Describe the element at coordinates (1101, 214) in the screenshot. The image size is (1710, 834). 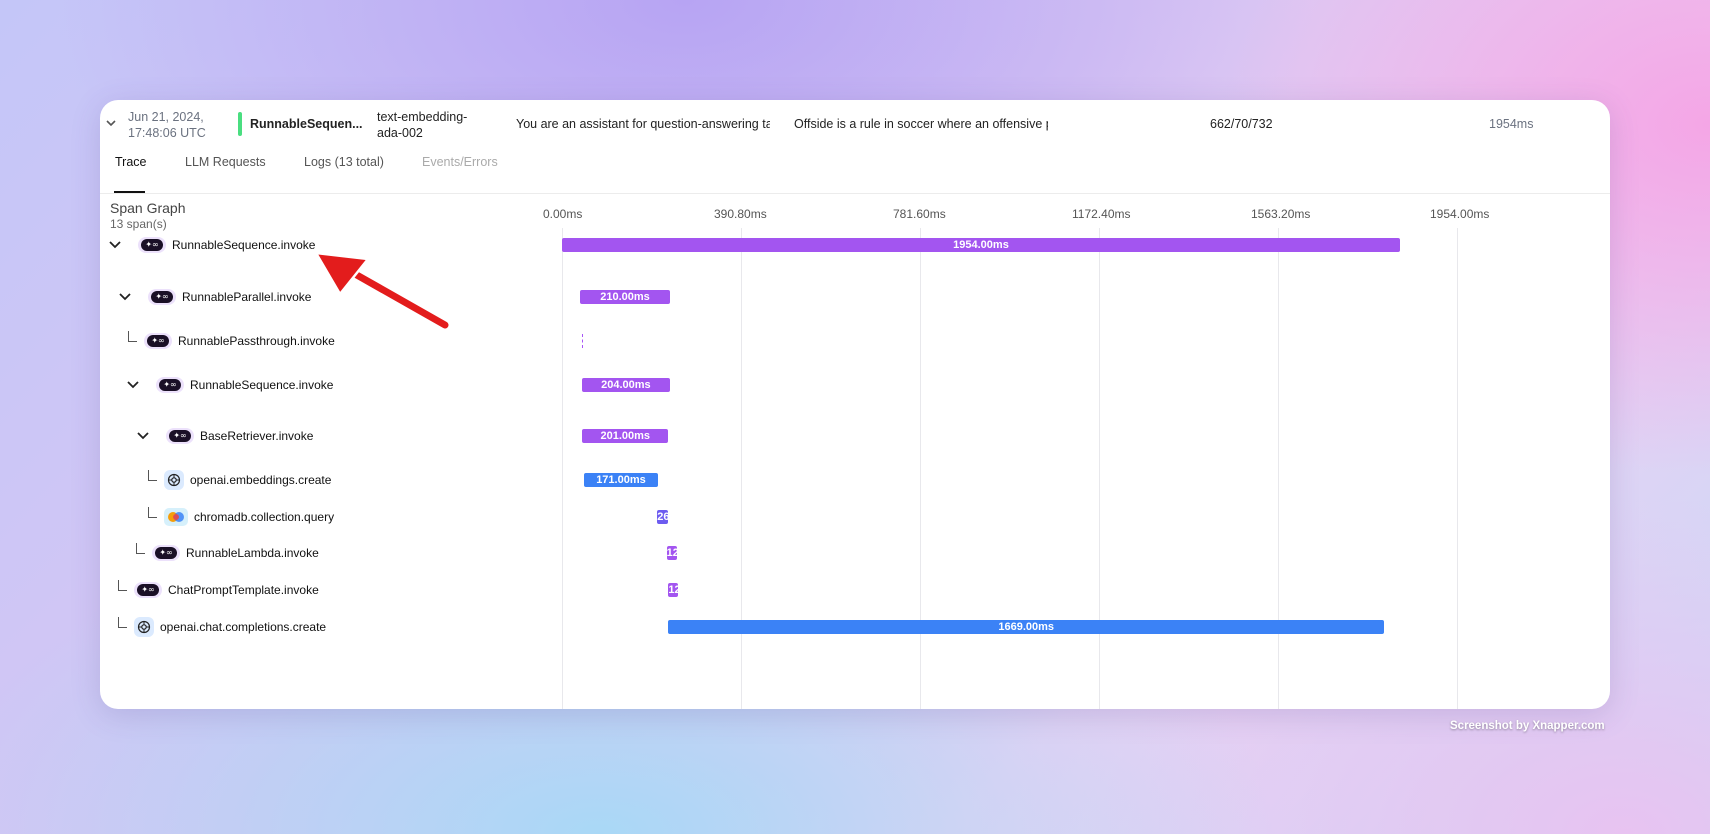
I see `axis-tick-label: 1172.40ms` at that location.